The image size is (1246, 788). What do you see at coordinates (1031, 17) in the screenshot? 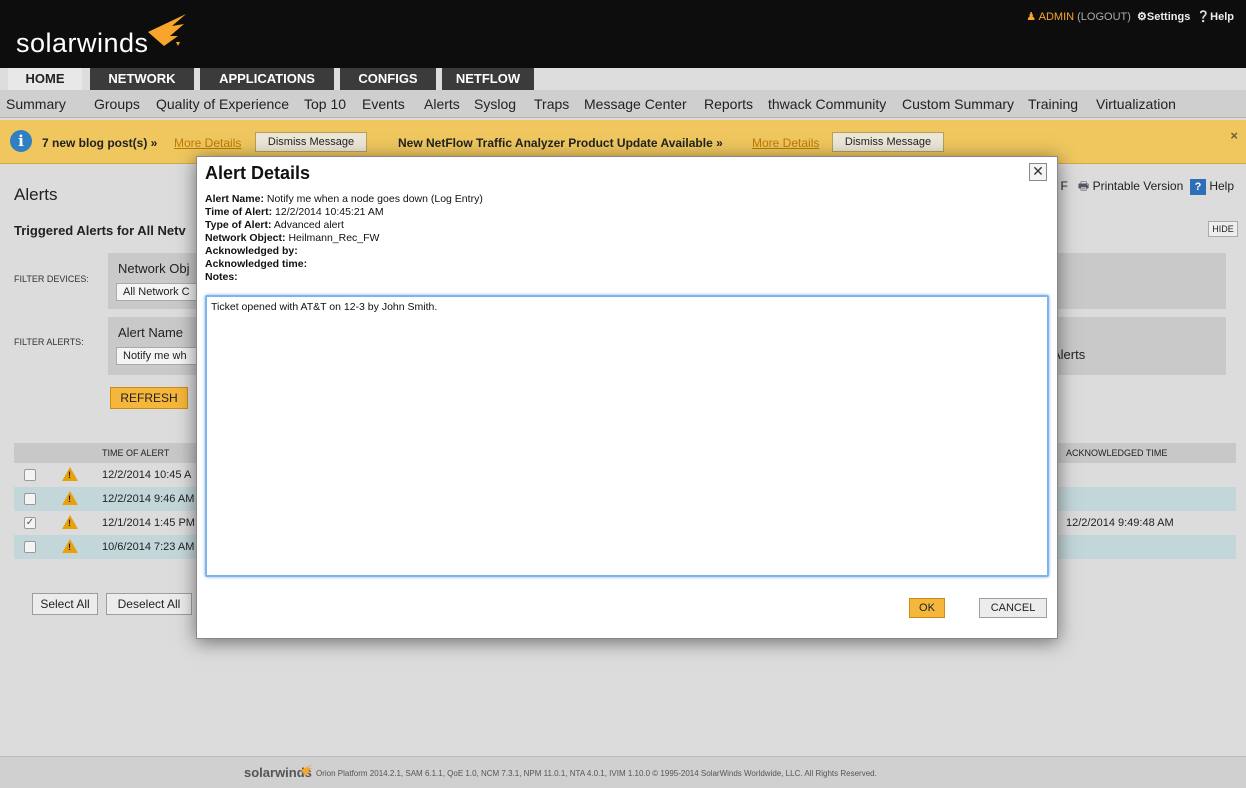
I see `user-icon: ♟` at bounding box center [1031, 17].